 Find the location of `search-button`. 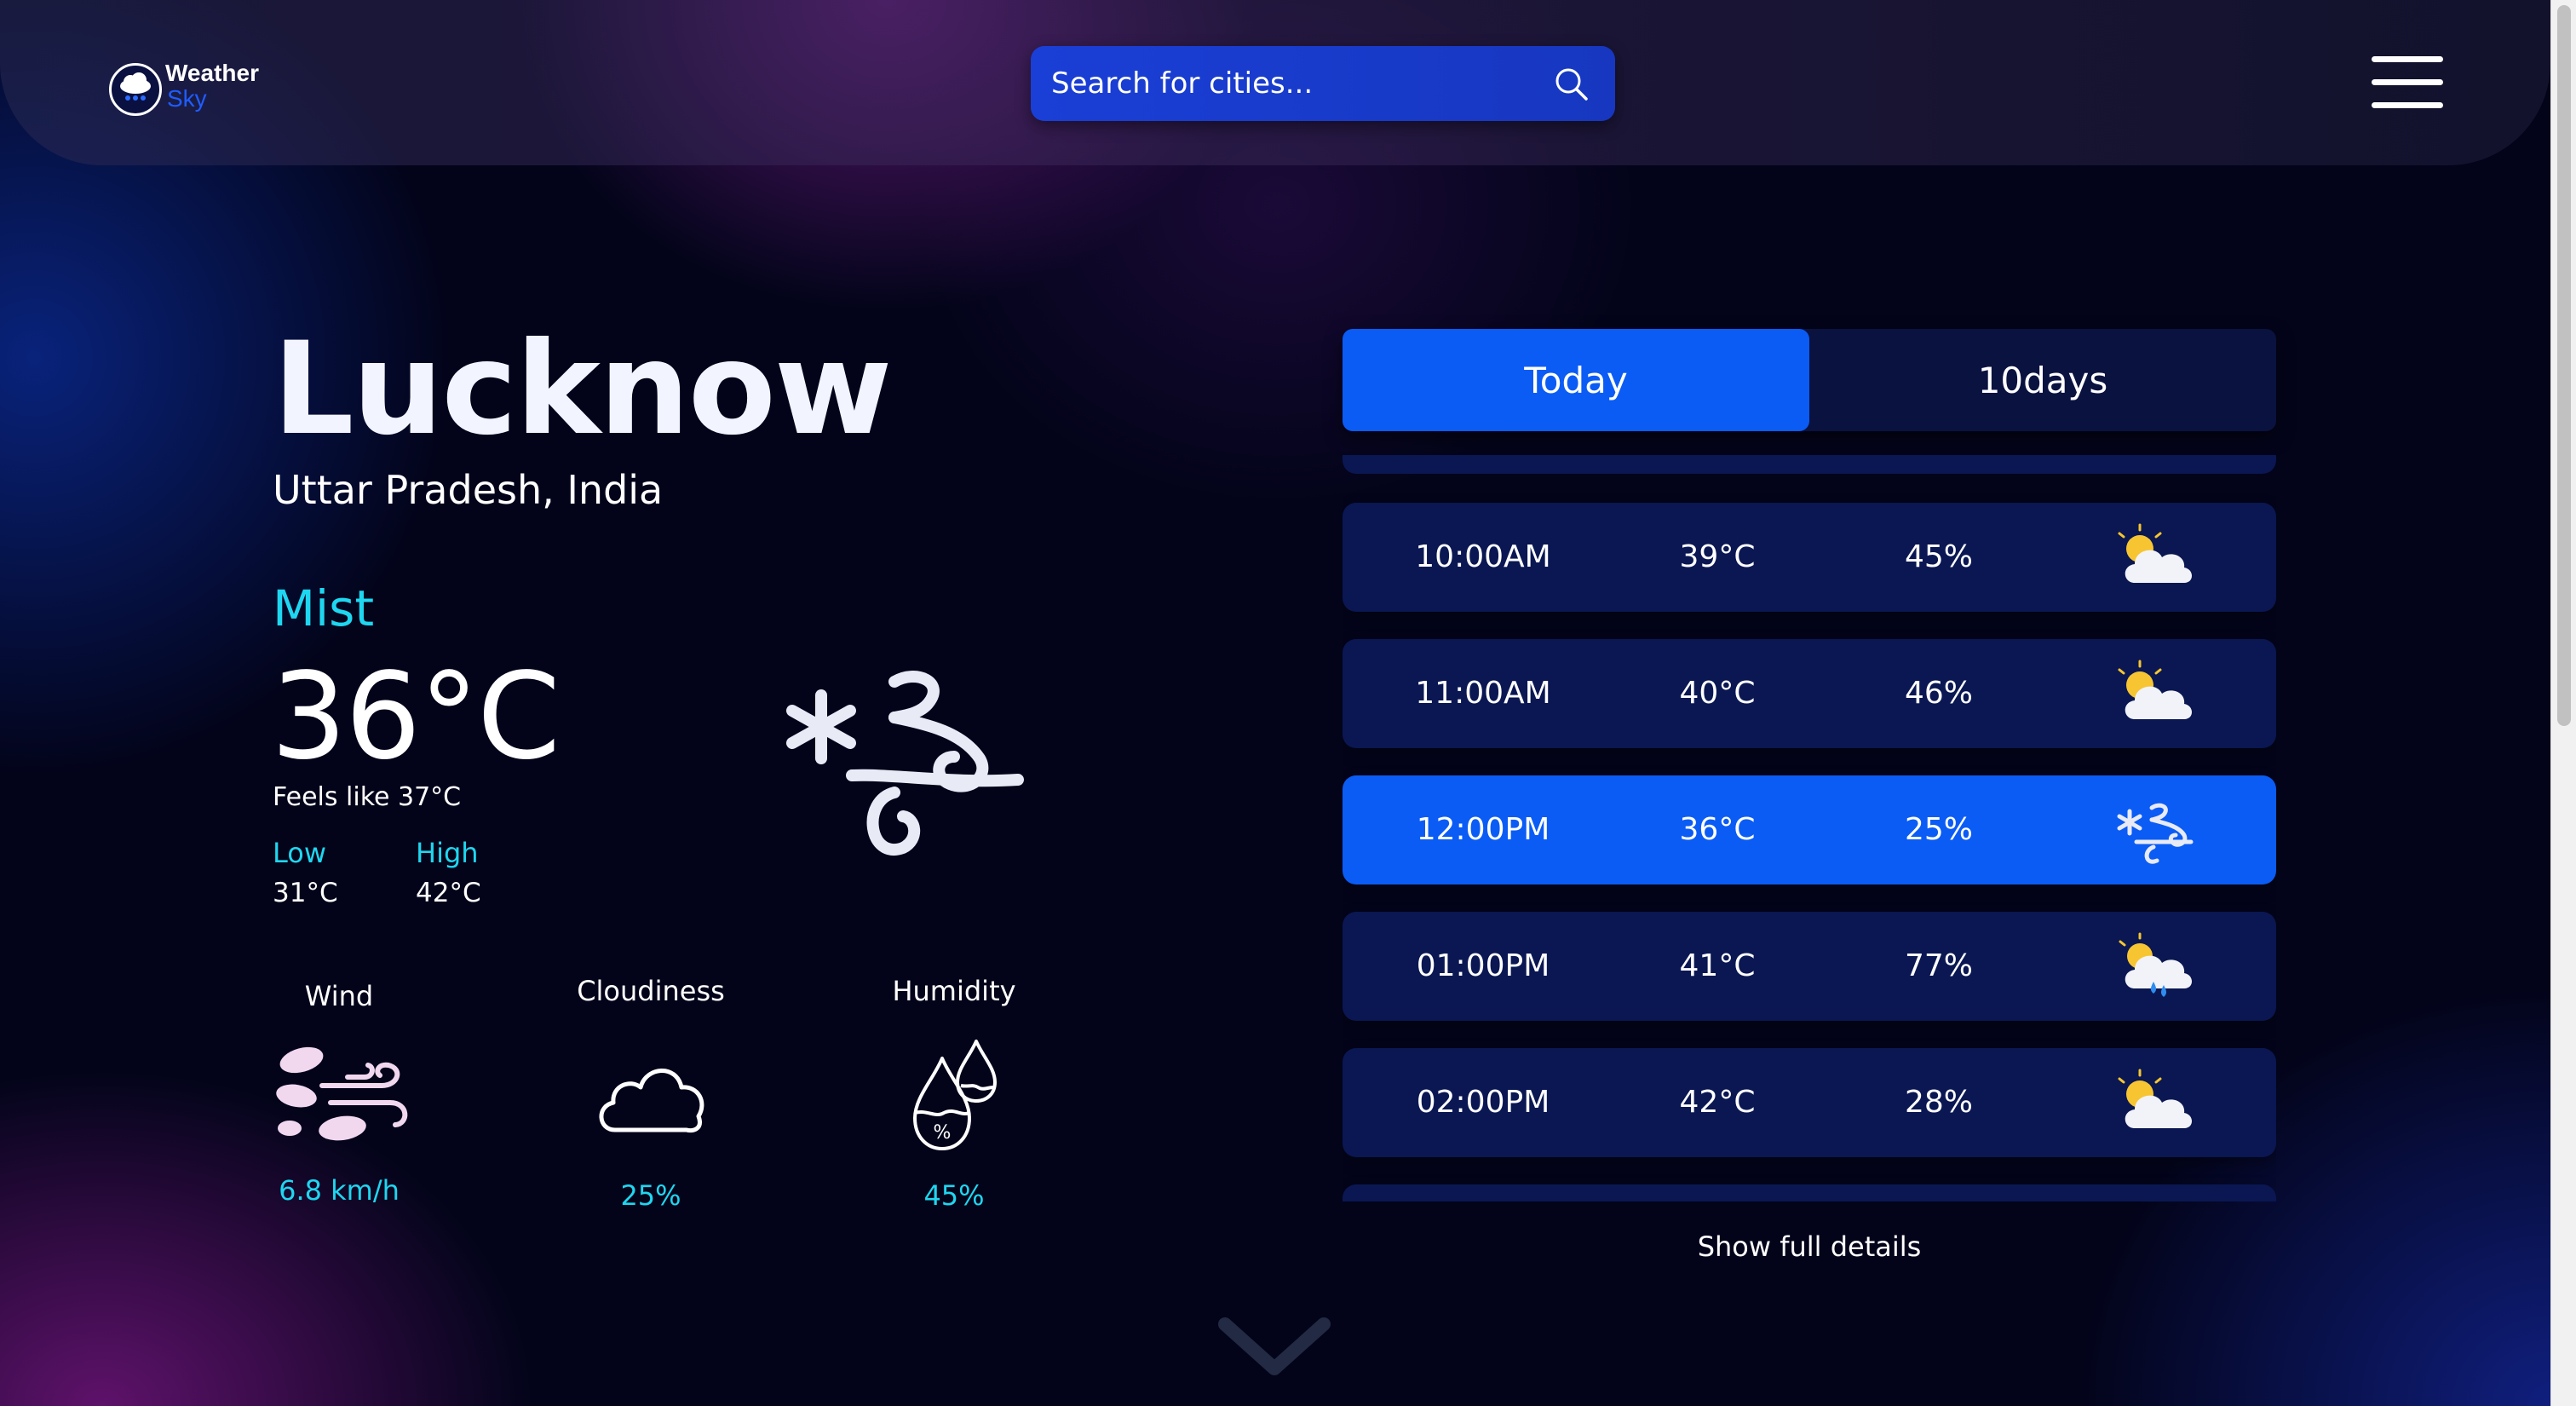

search-button is located at coordinates (1572, 84).